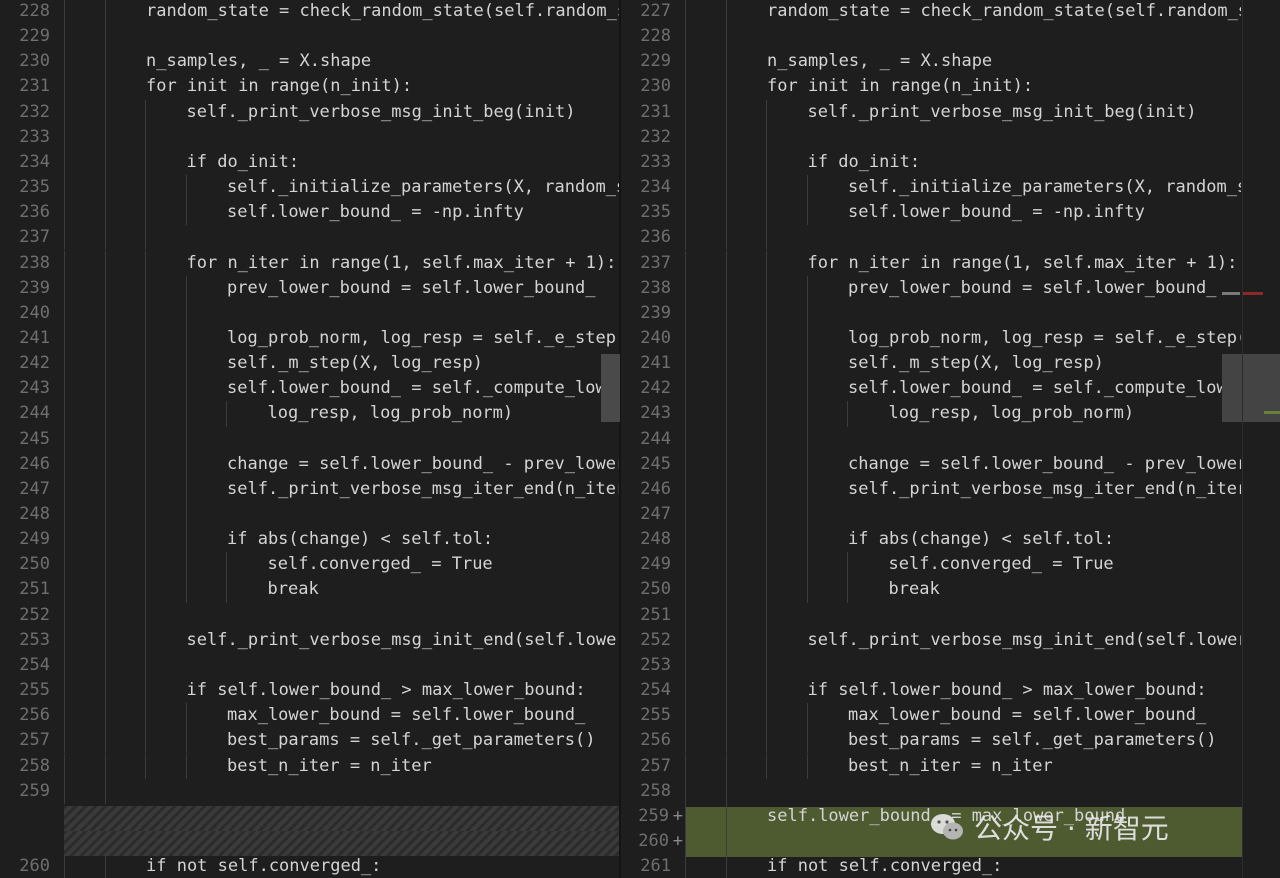 Image resolution: width=1280 pixels, height=878 pixels. Describe the element at coordinates (34, 790) in the screenshot. I see `line-number: 259` at that location.